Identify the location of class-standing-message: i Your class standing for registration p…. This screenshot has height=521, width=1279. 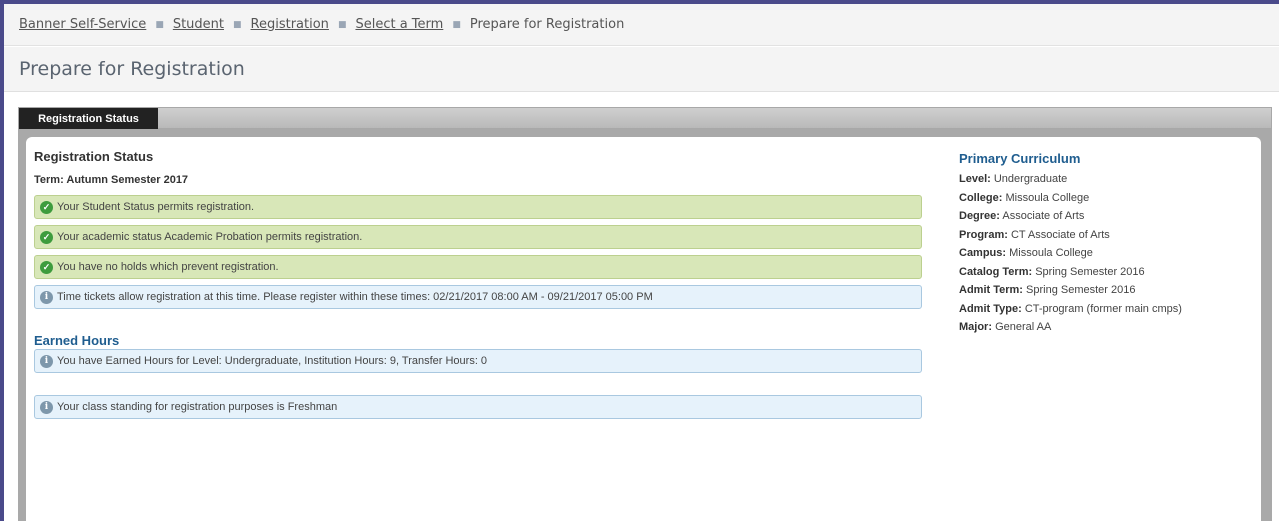
(478, 407).